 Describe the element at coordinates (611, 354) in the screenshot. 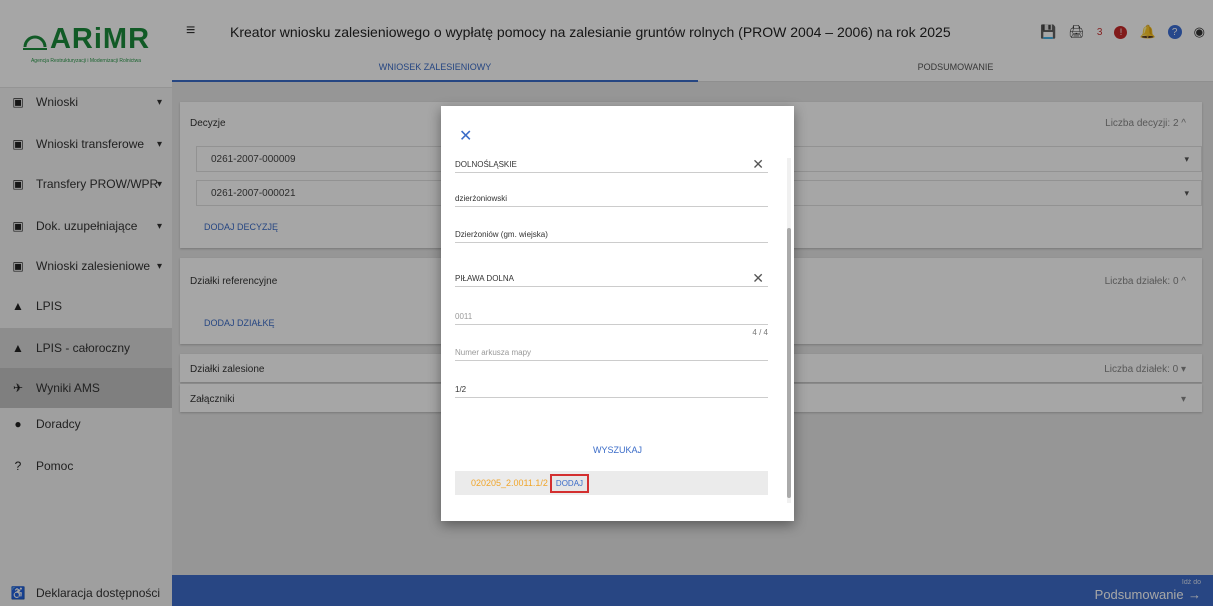

I see `map-sheet-field: Numer arkusza mapy` at that location.